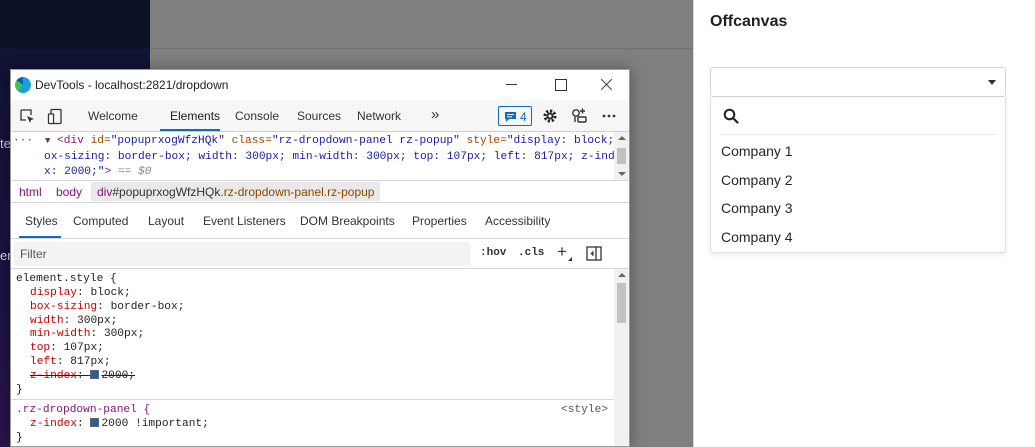  Describe the element at coordinates (757, 151) in the screenshot. I see `dropdown-item-company-1: Company 1` at that location.